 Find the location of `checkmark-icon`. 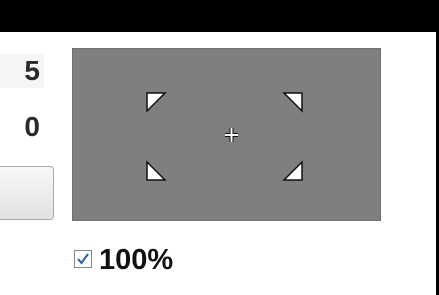

checkmark-icon is located at coordinates (83, 259).